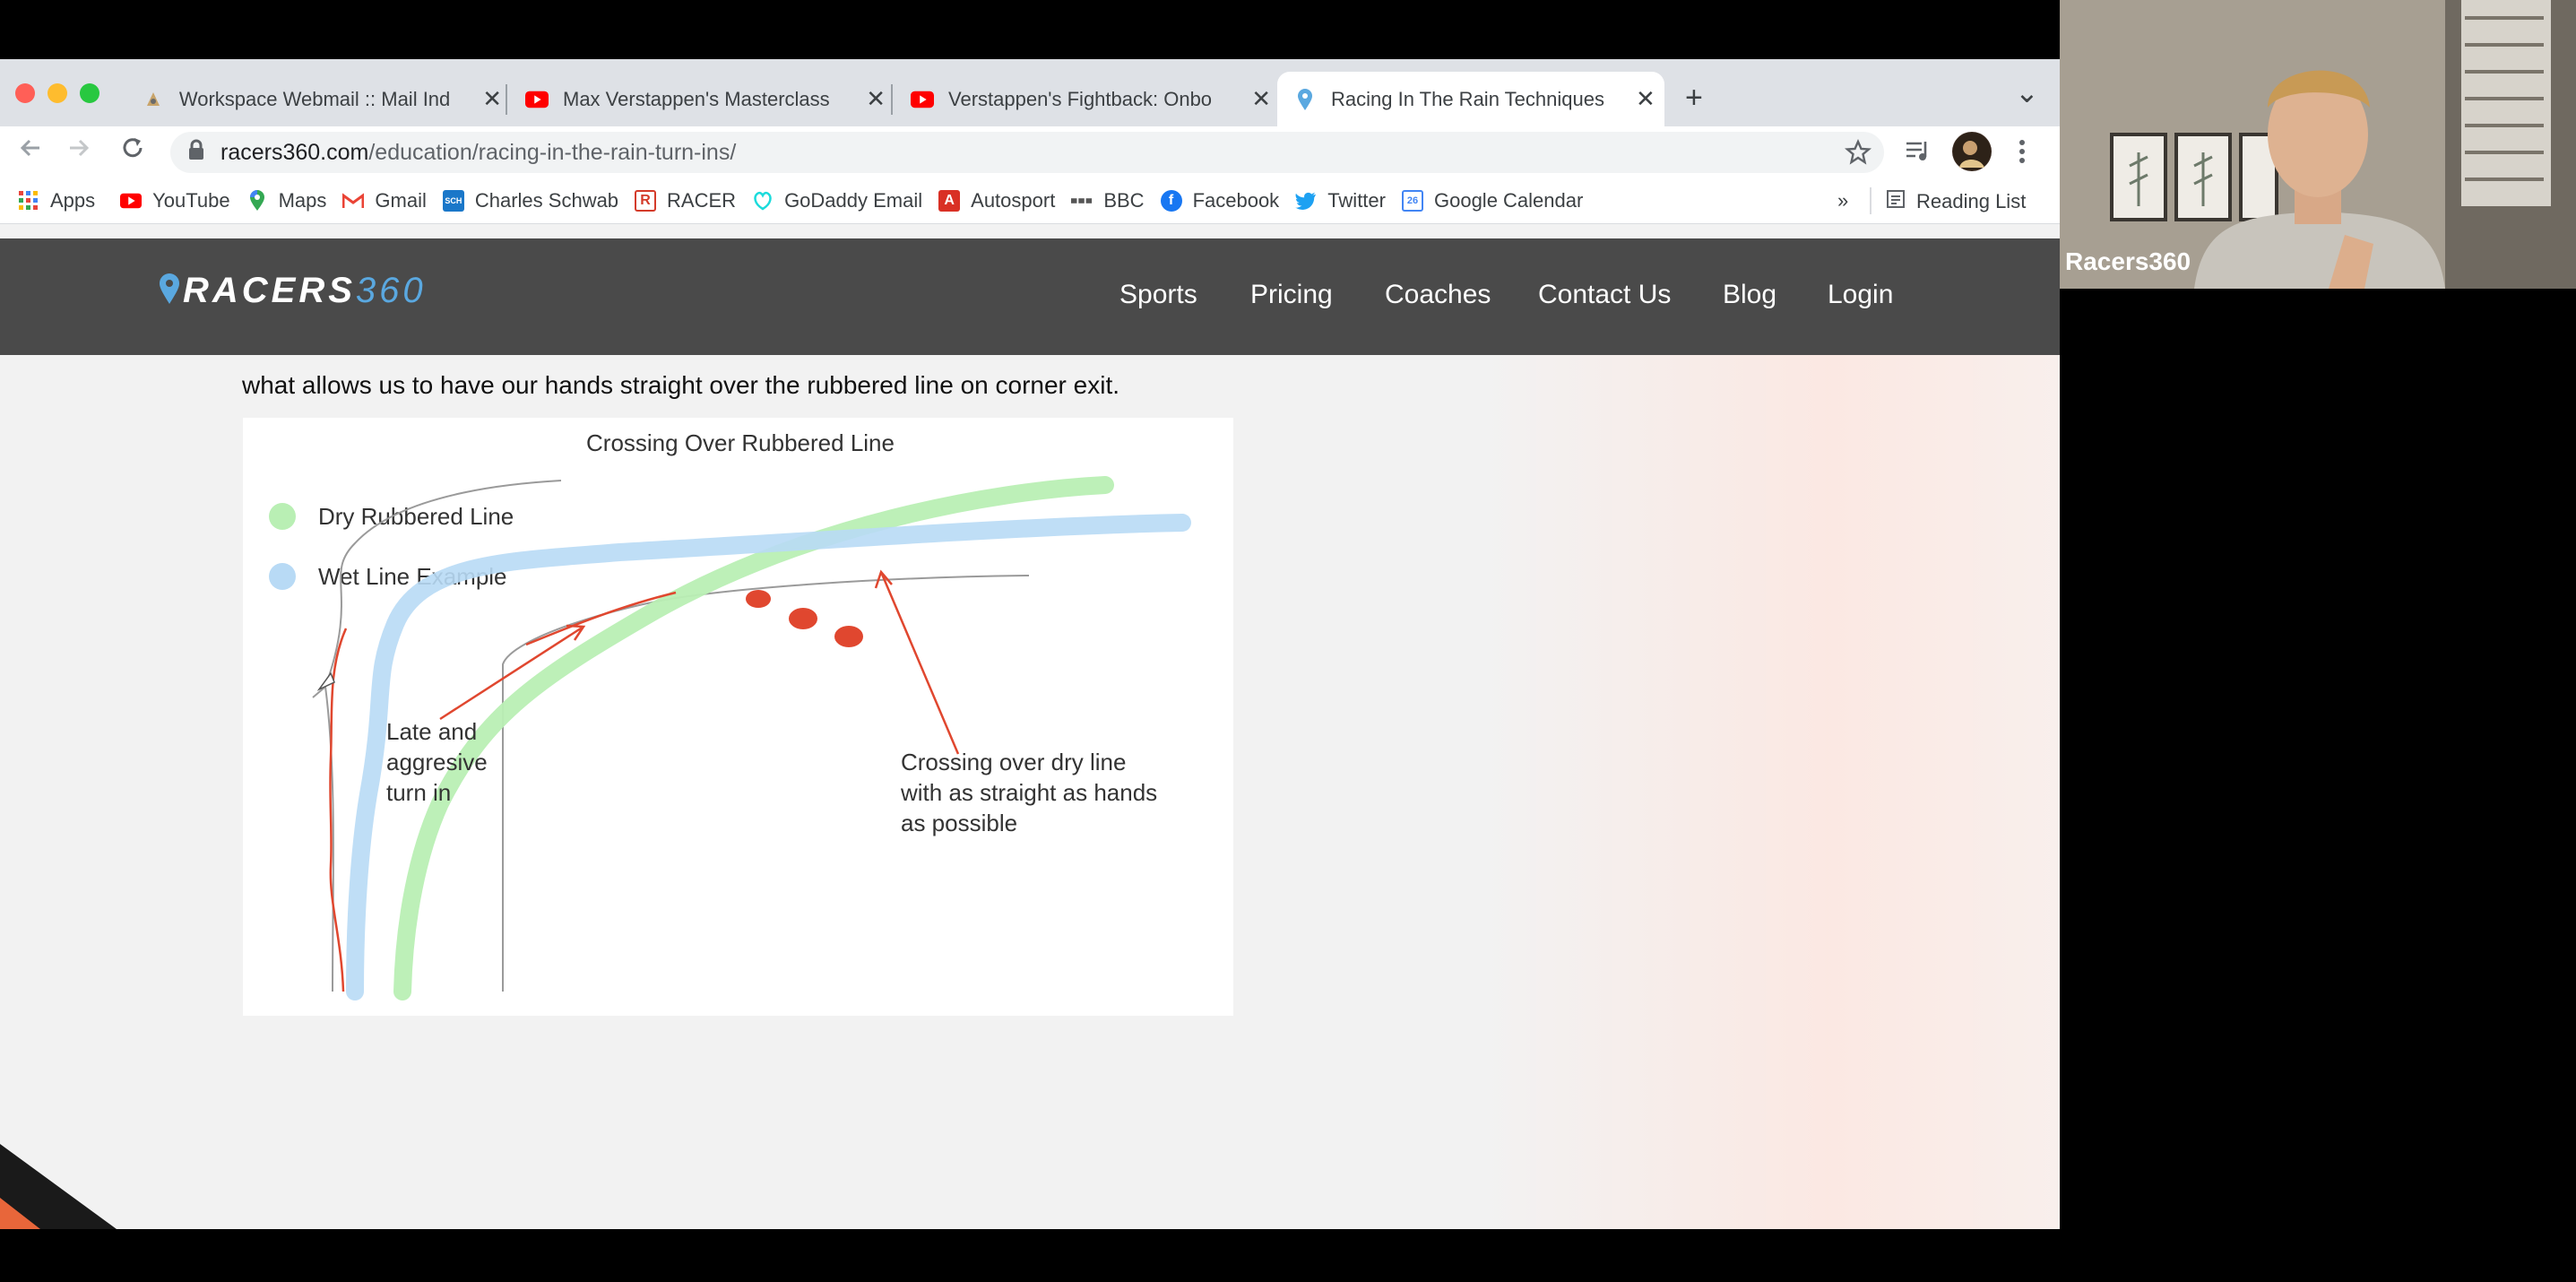  Describe the element at coordinates (1306, 201) in the screenshot. I see `twitter-icon` at that location.